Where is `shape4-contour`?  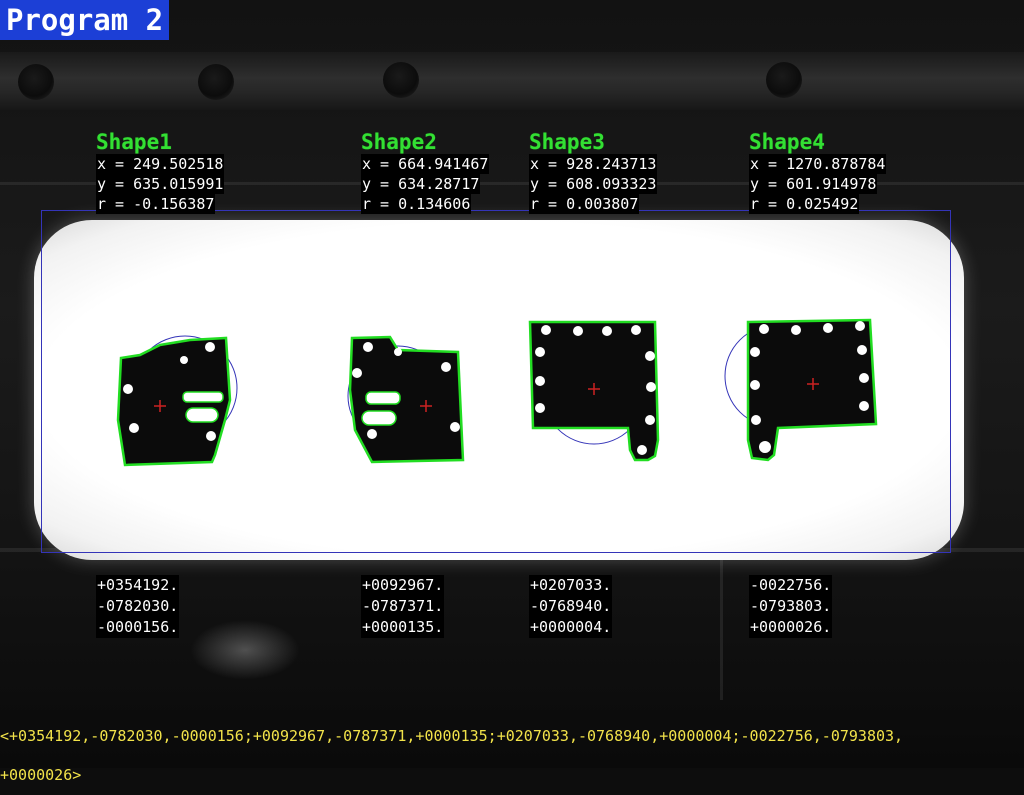
shape4-contour is located at coordinates (812, 390).